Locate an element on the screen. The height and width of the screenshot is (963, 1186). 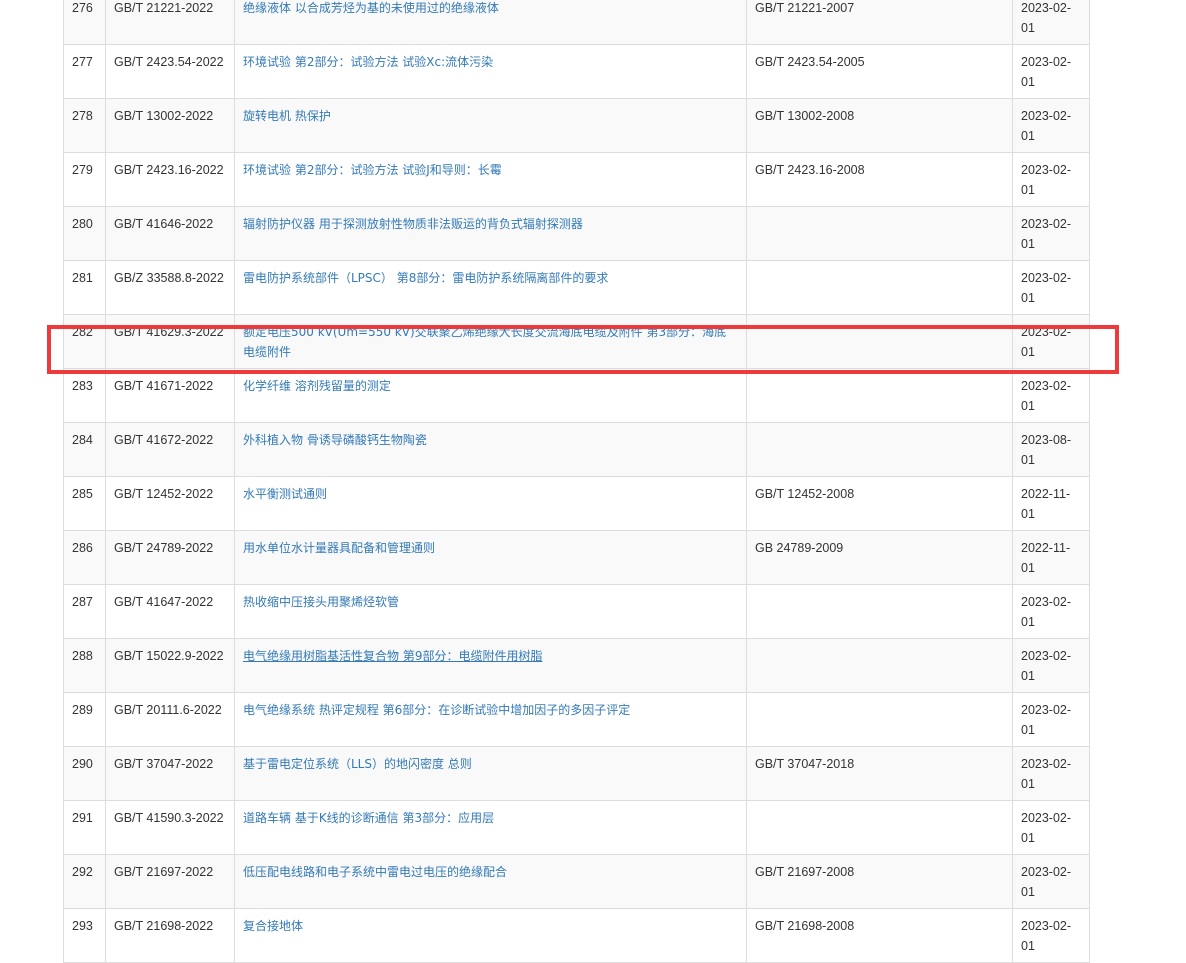
row-number: 278 is located at coordinates (84, 125).